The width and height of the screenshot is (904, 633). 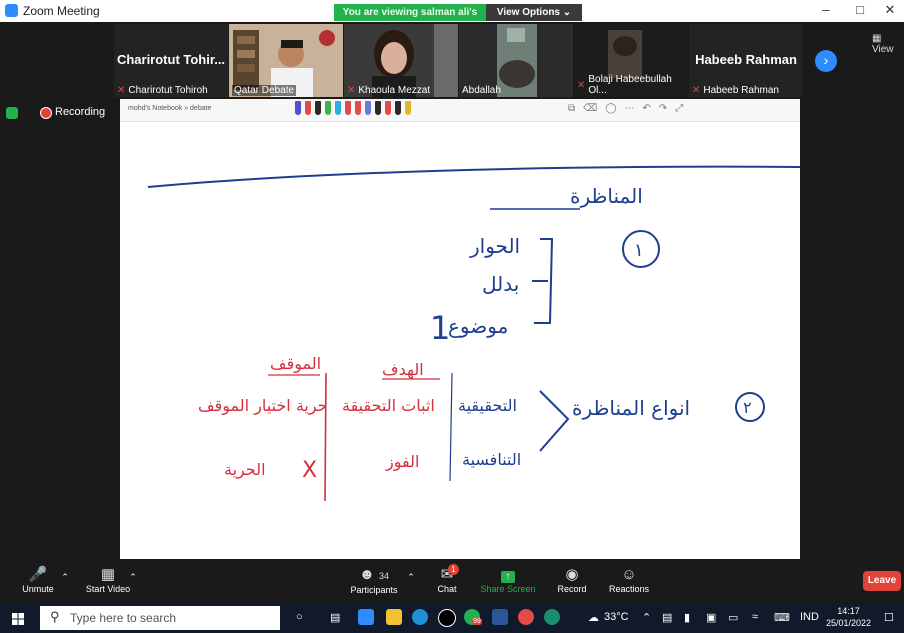 I want to click on view-button: ▦ View, so click(x=888, y=44).